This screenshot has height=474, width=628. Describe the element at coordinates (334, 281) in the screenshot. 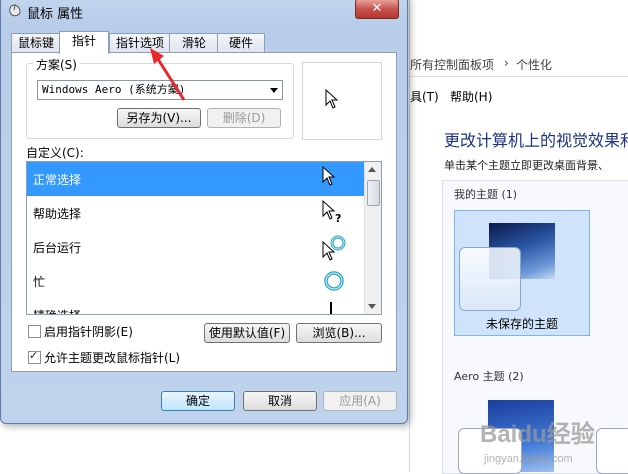

I see `busy-cursor-icon` at that location.